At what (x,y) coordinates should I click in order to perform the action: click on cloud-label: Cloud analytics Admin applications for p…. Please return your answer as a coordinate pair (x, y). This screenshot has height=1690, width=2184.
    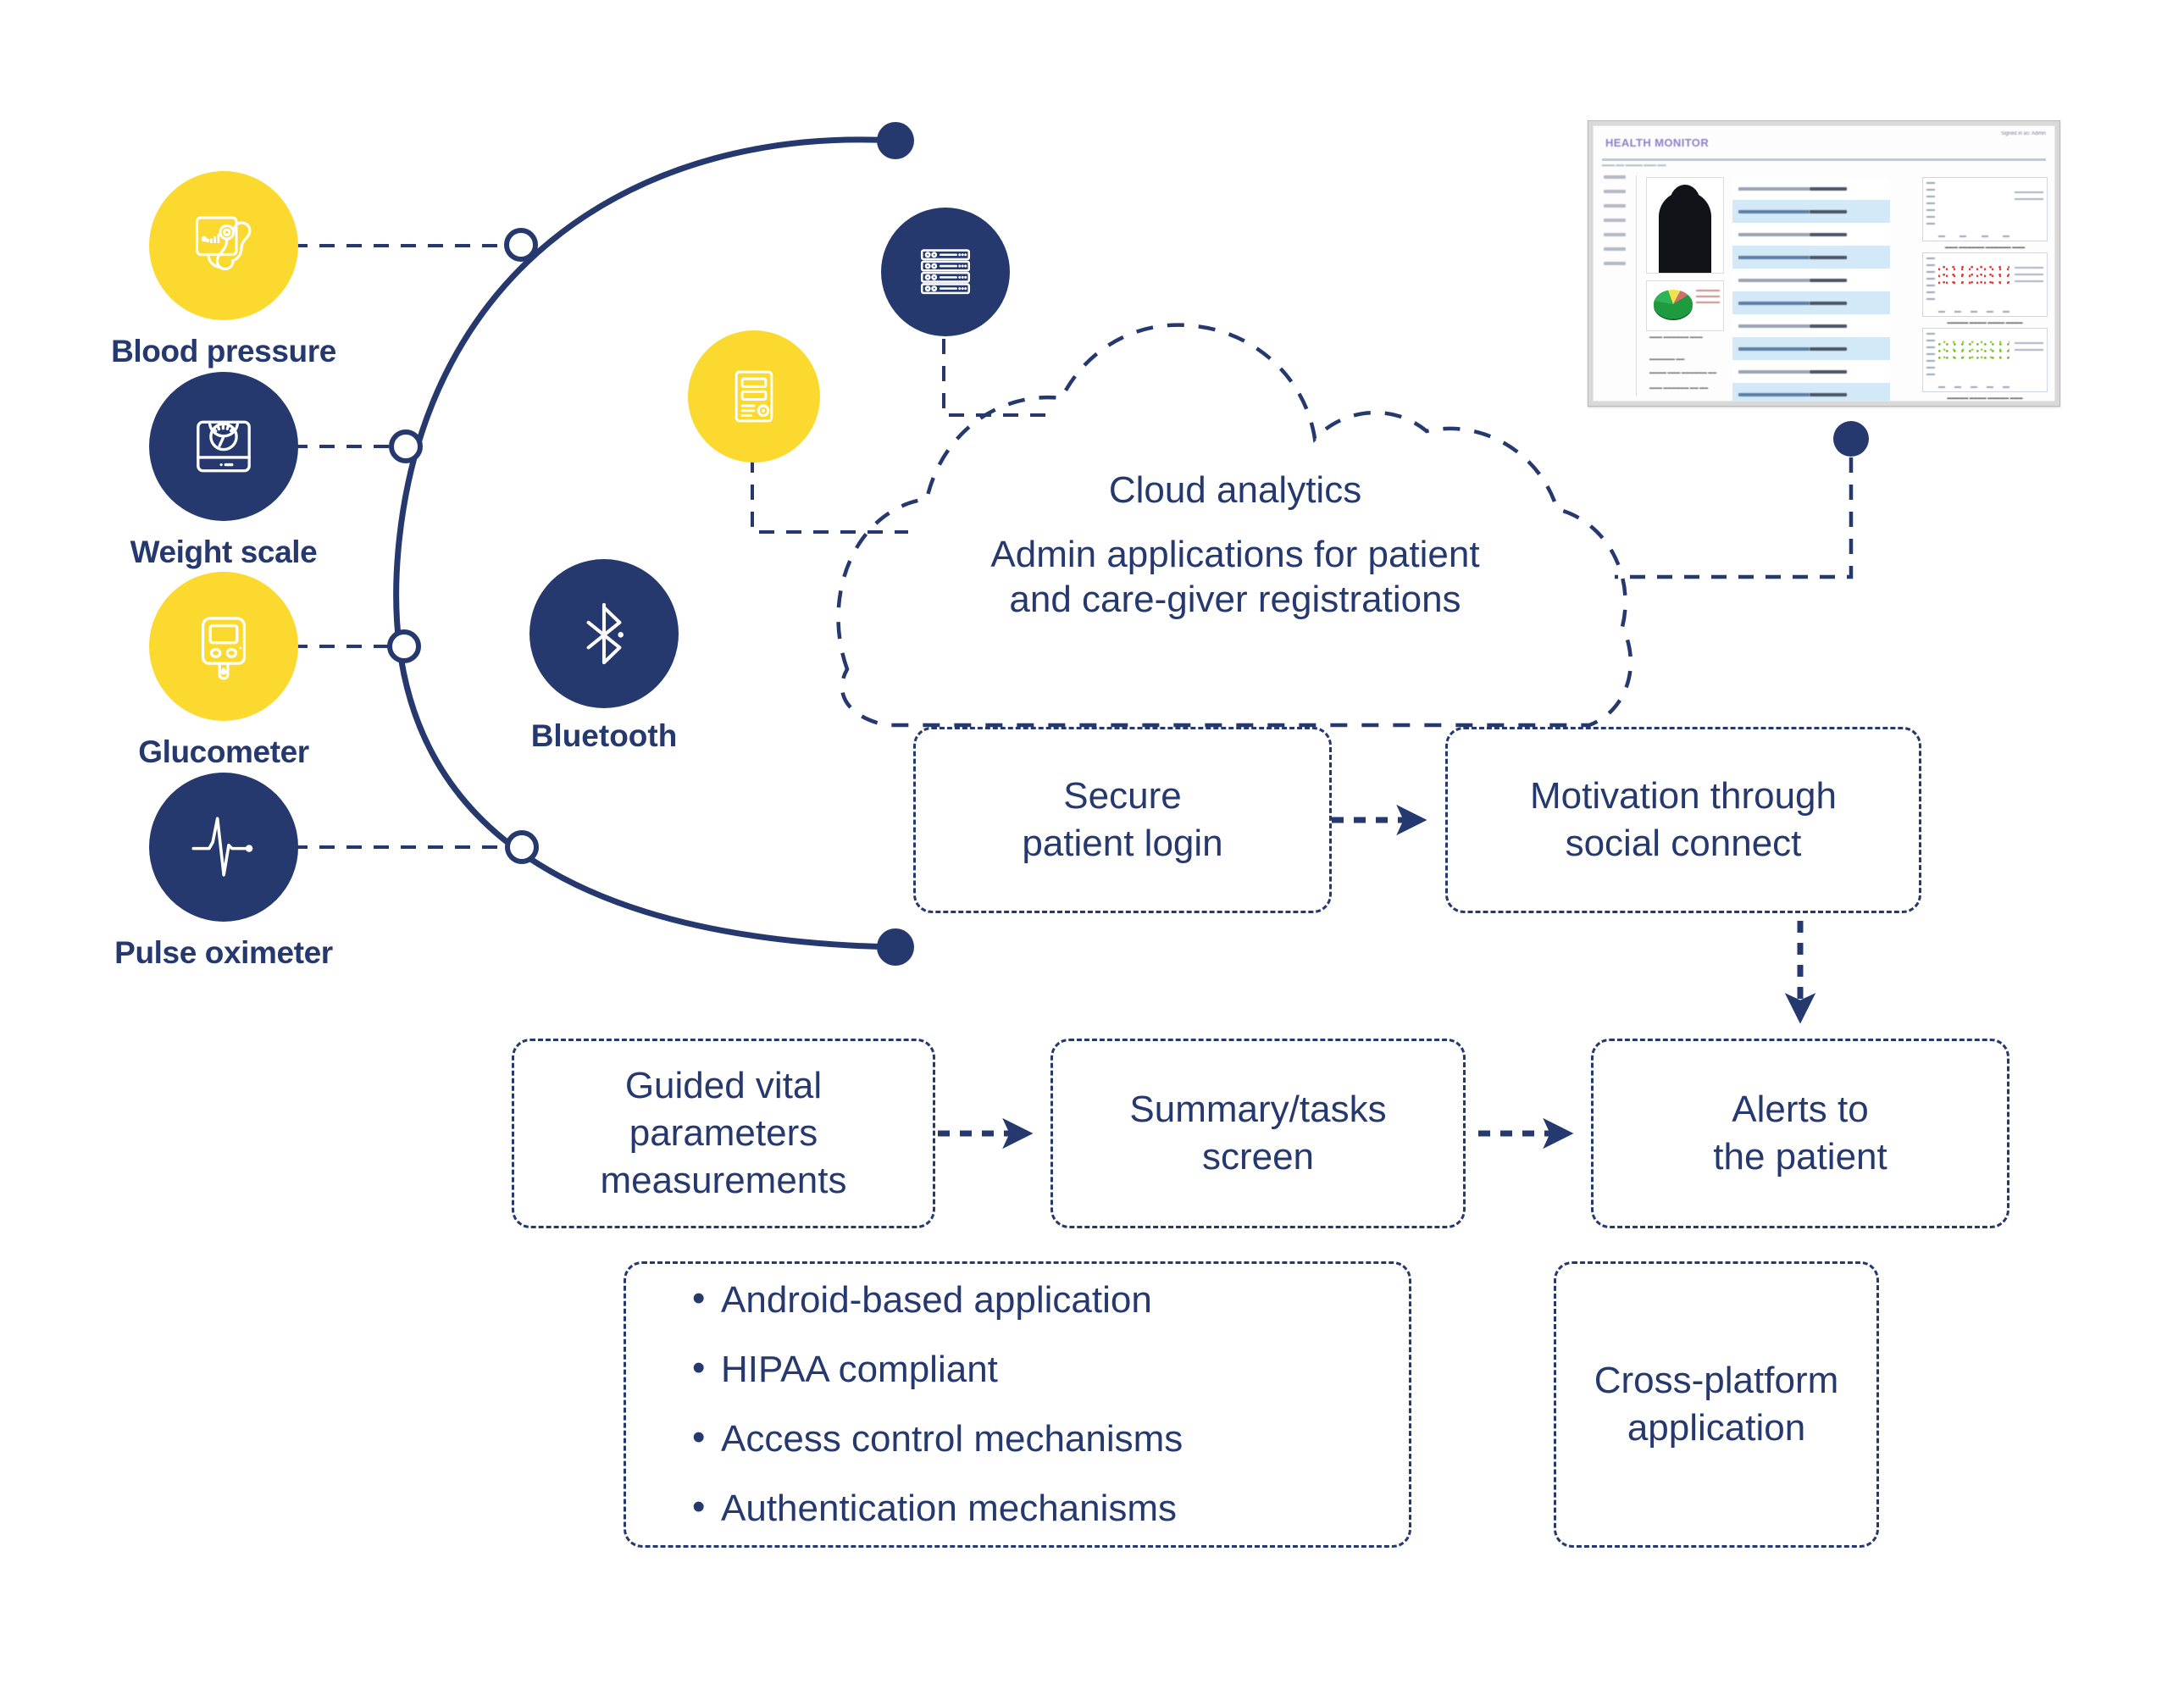
    Looking at the image, I should click on (1235, 545).